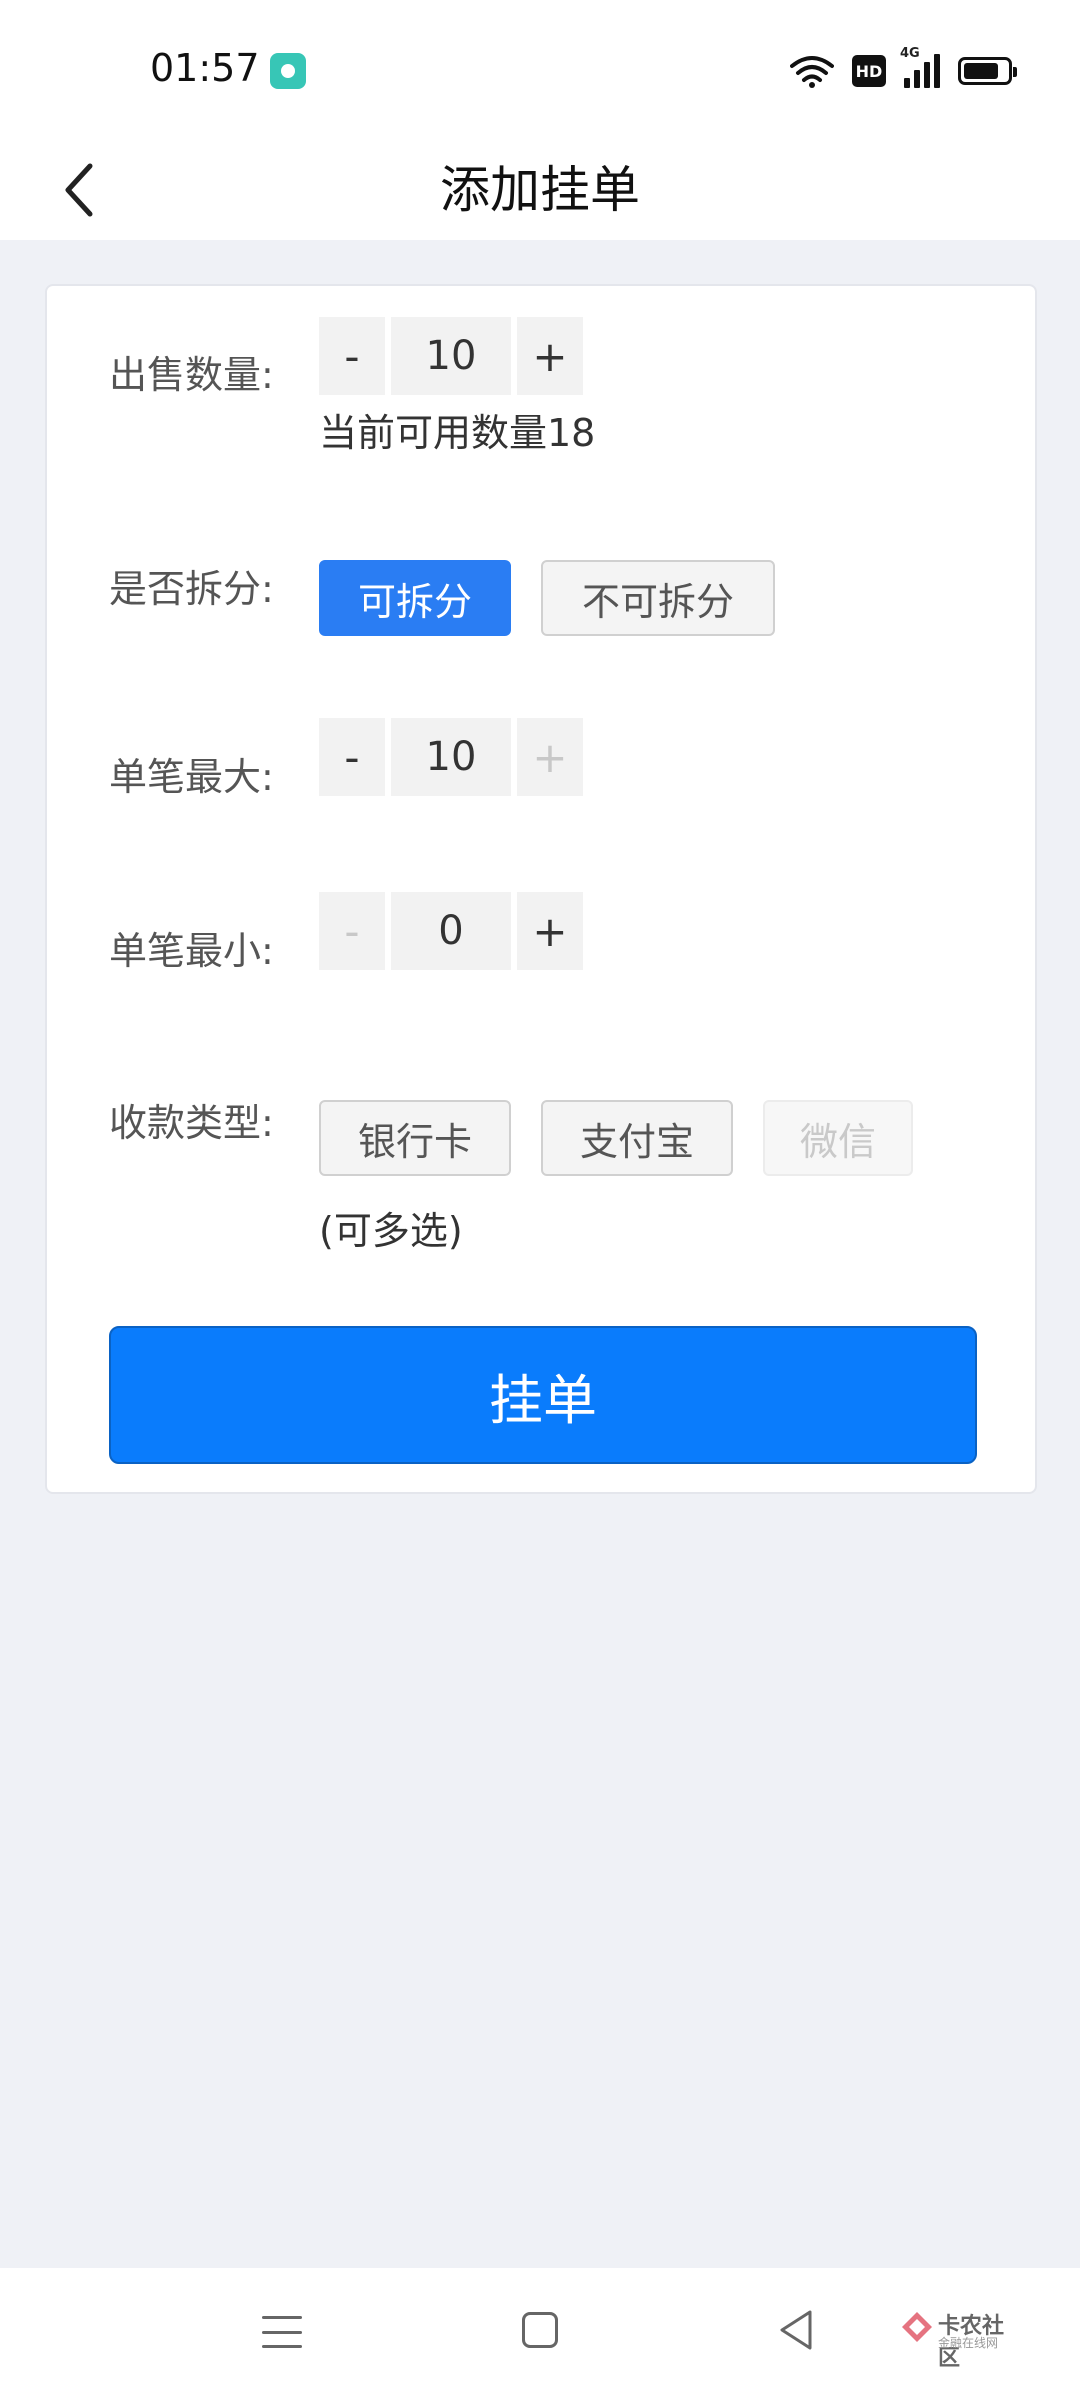  Describe the element at coordinates (838, 1138) in the screenshot. I see `payment-wechat-option: 微信` at that location.